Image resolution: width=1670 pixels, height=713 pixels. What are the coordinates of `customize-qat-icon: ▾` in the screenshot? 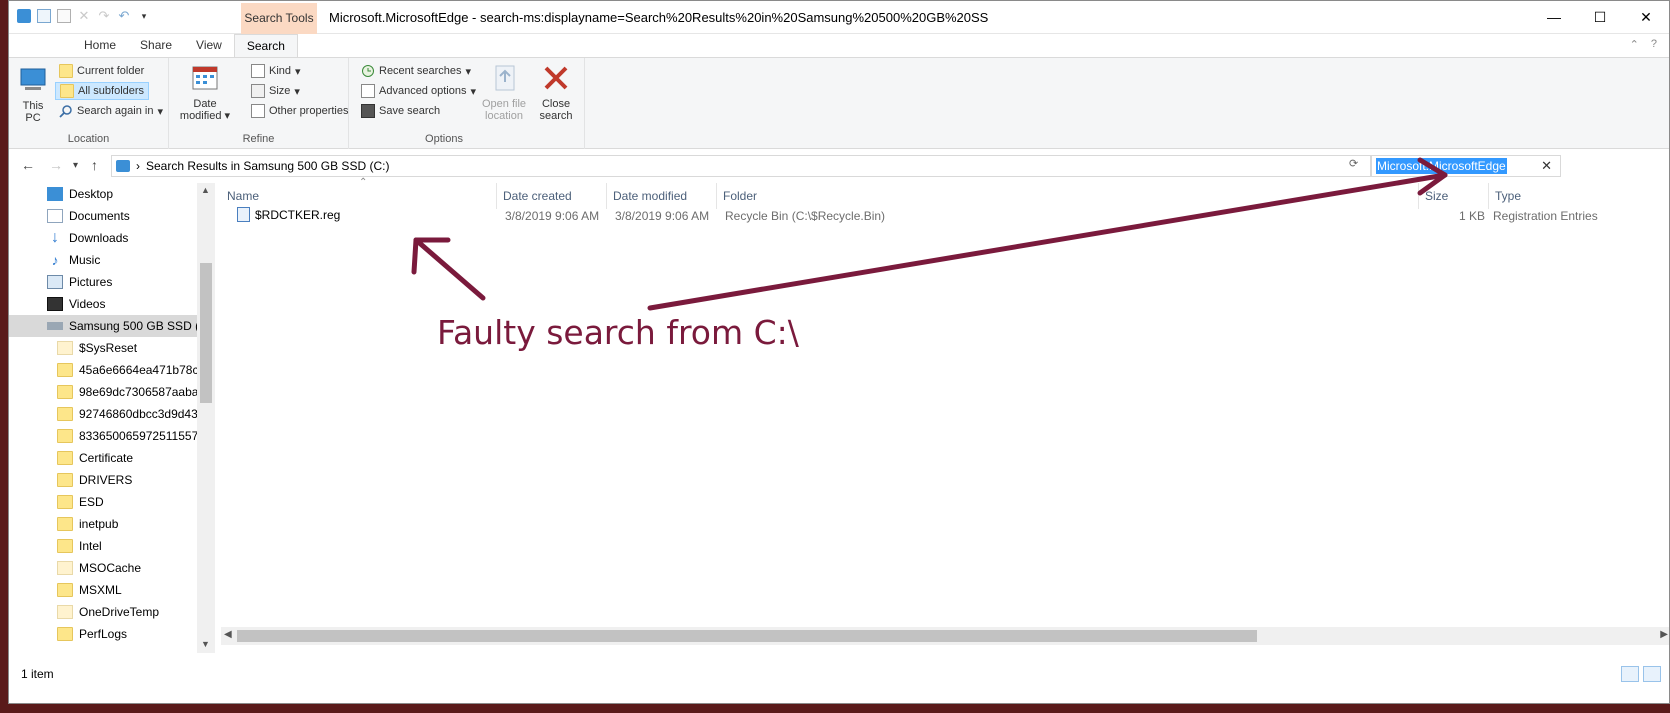 It's located at (144, 16).